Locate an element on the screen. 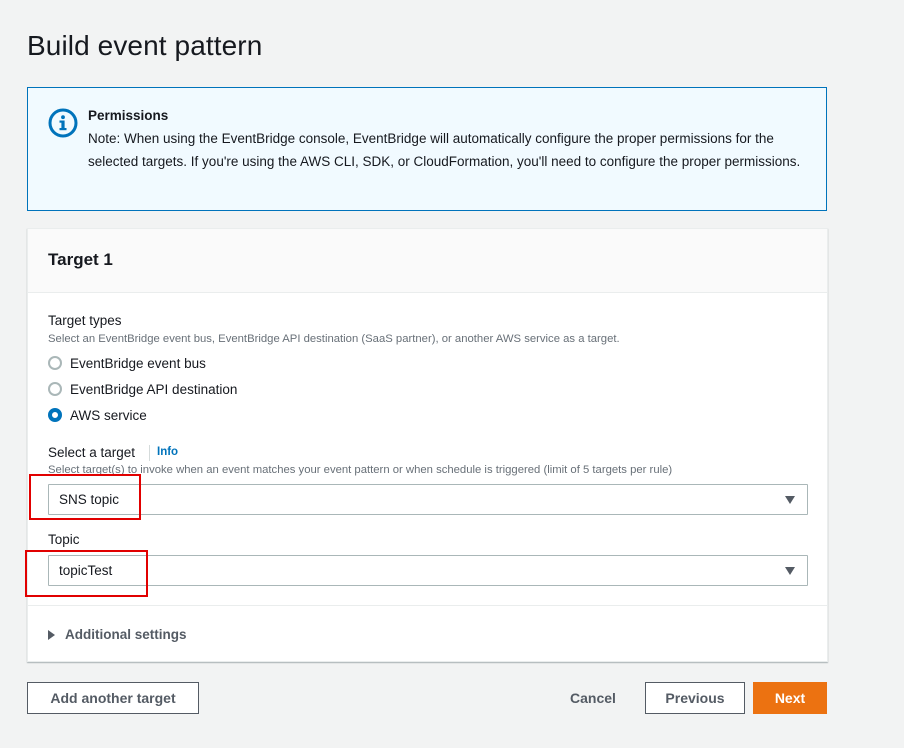 The height and width of the screenshot is (748, 904). radio-button-selected is located at coordinates (55, 415).